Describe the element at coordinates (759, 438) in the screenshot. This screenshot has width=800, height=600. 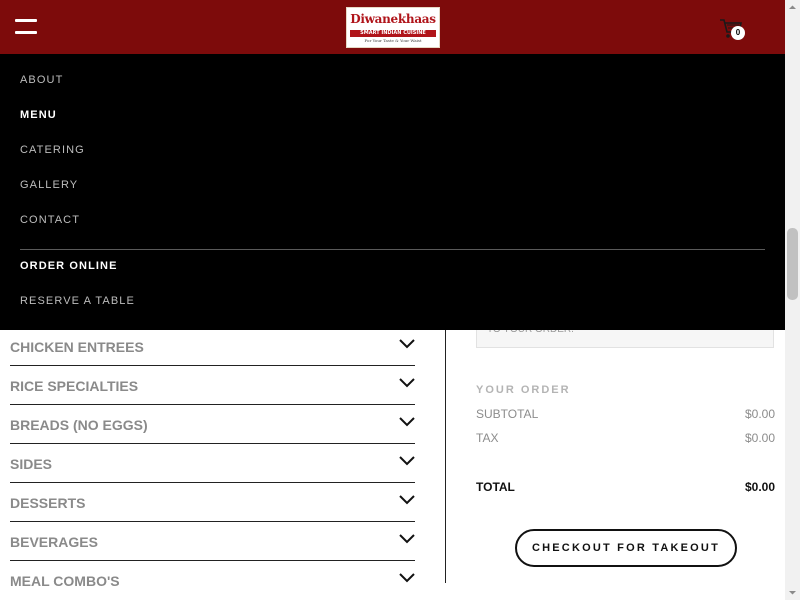
I see `tax-value: $0.00` at that location.